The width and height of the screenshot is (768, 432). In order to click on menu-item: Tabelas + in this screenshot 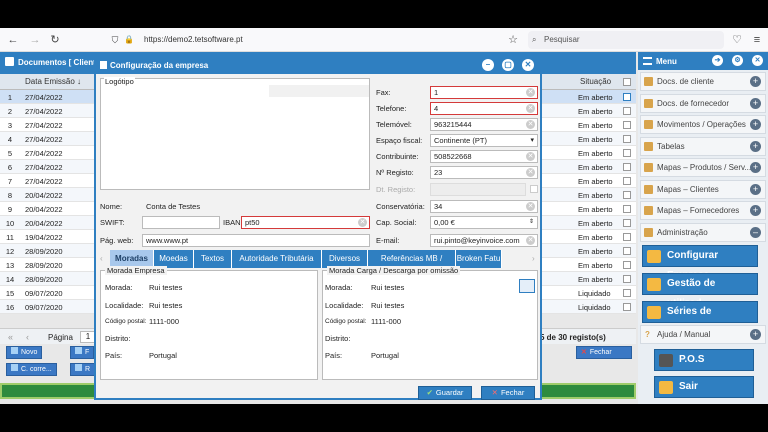, I will do `click(703, 146)`.